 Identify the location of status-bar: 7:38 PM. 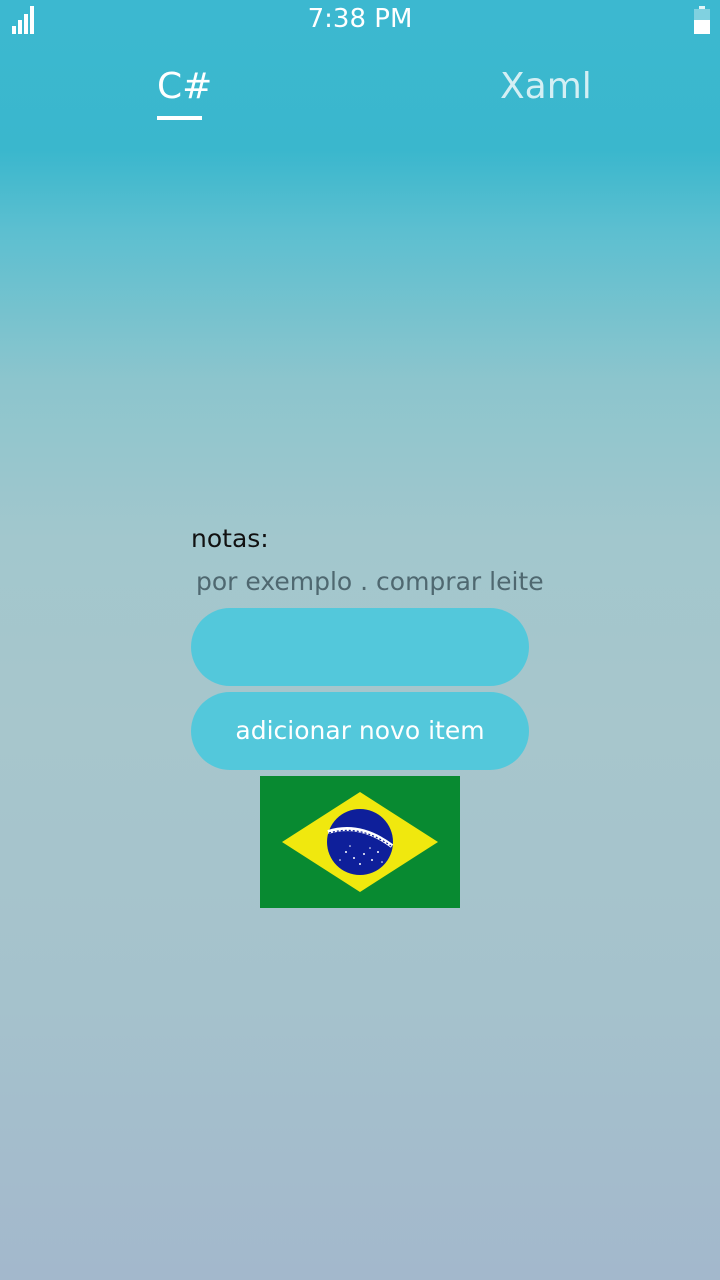
(360, 21).